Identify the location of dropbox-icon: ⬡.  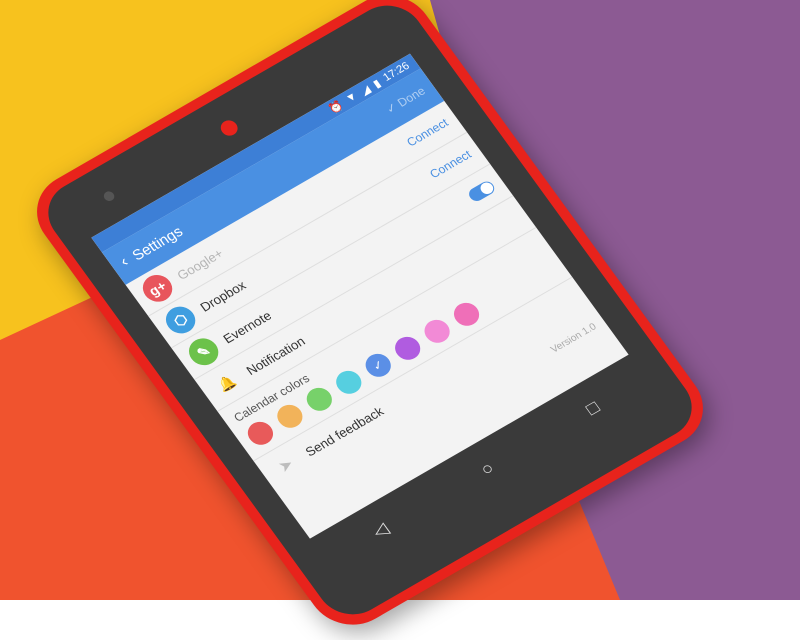
(181, 320).